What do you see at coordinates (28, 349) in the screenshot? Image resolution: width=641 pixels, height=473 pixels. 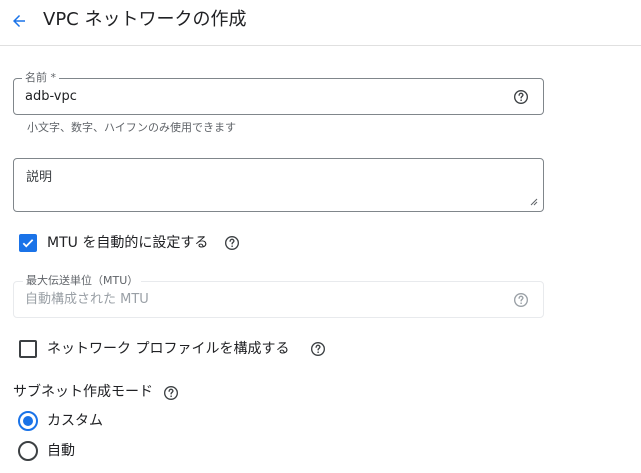 I see `network-profile-checkbox` at bounding box center [28, 349].